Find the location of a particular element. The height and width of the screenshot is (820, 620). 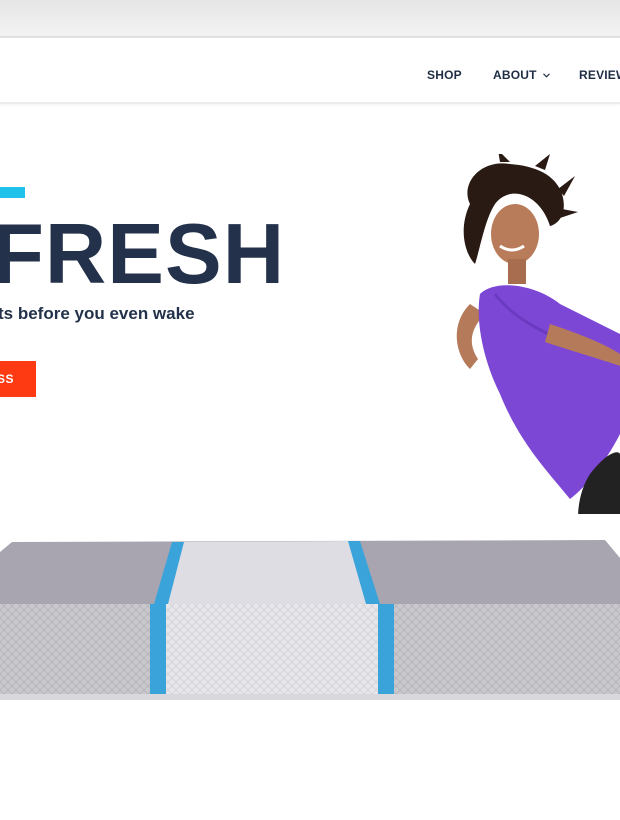

top-navigation: SHOP ABOUT REVIEW is located at coordinates (310, 71).